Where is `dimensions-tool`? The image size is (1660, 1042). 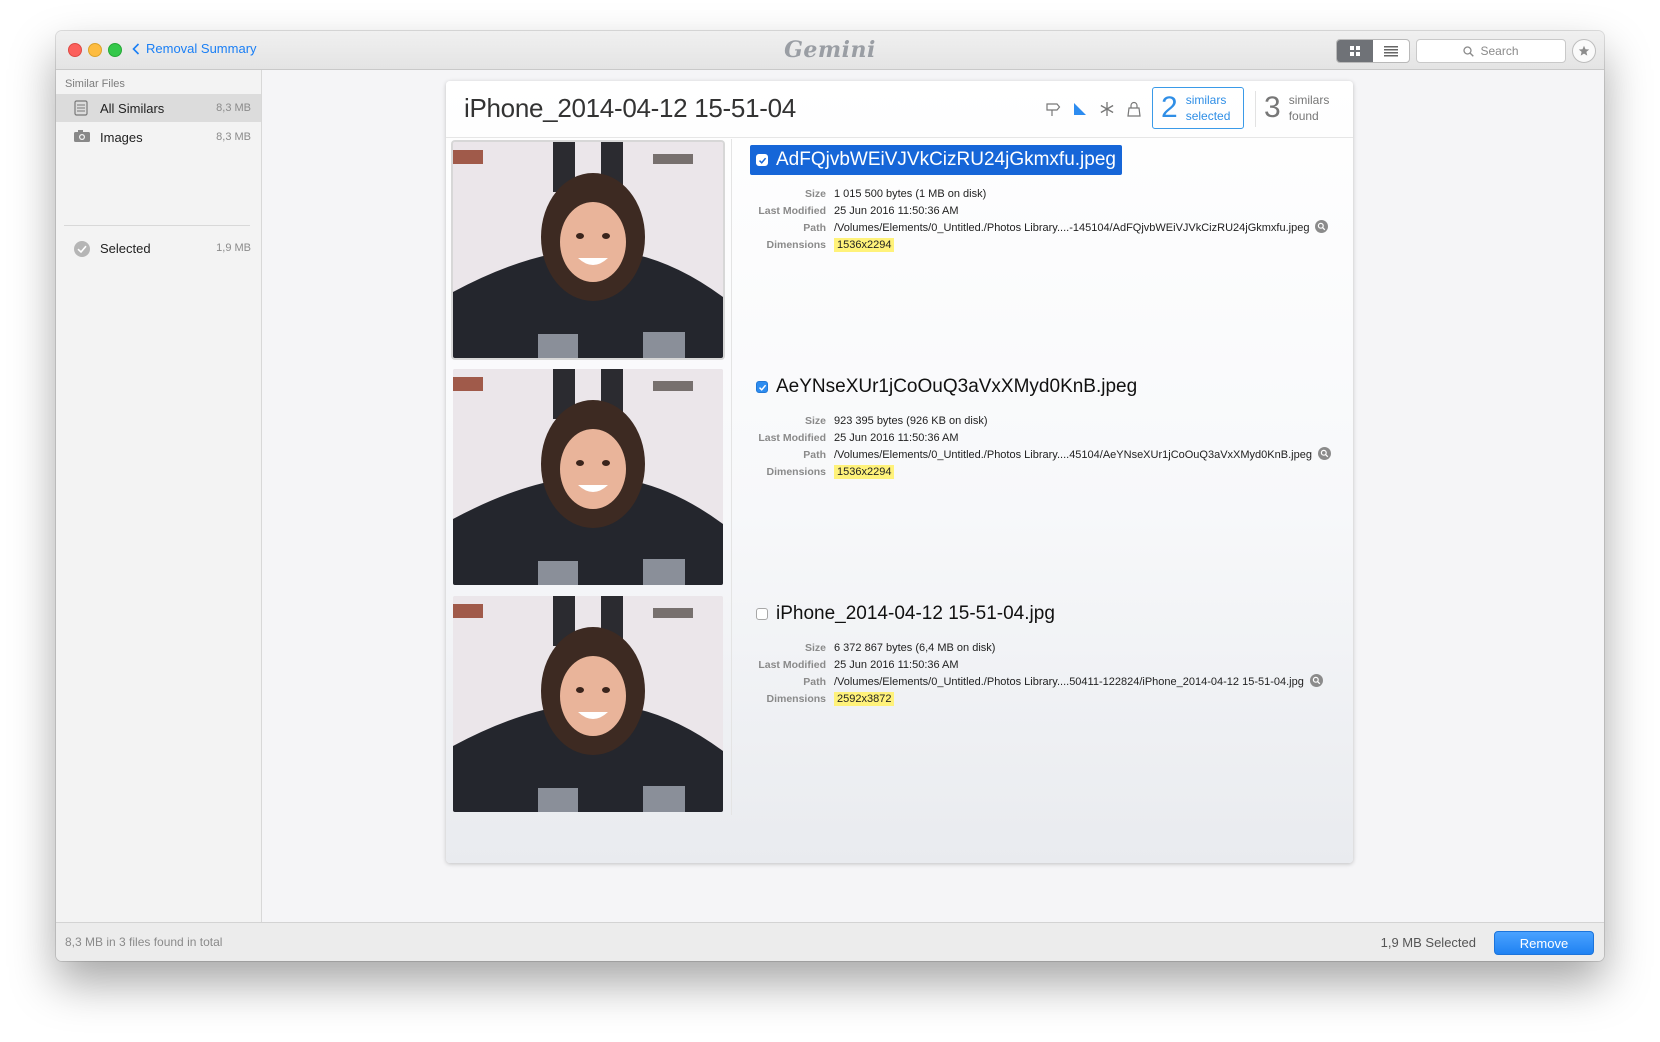 dimensions-tool is located at coordinates (1080, 109).